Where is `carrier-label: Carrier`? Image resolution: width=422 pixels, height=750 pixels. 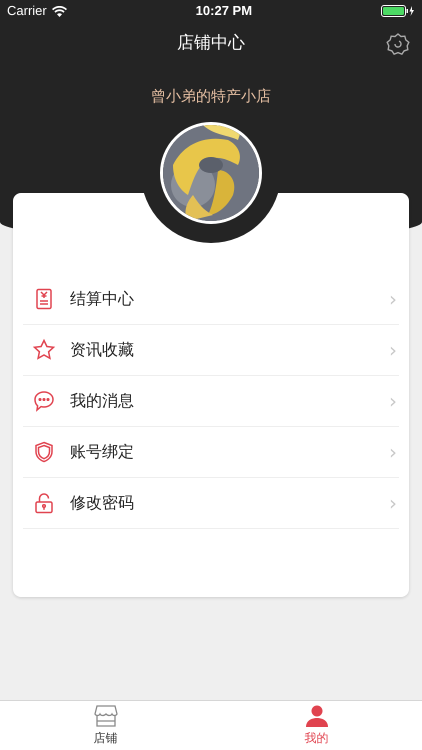 carrier-label: Carrier is located at coordinates (27, 11).